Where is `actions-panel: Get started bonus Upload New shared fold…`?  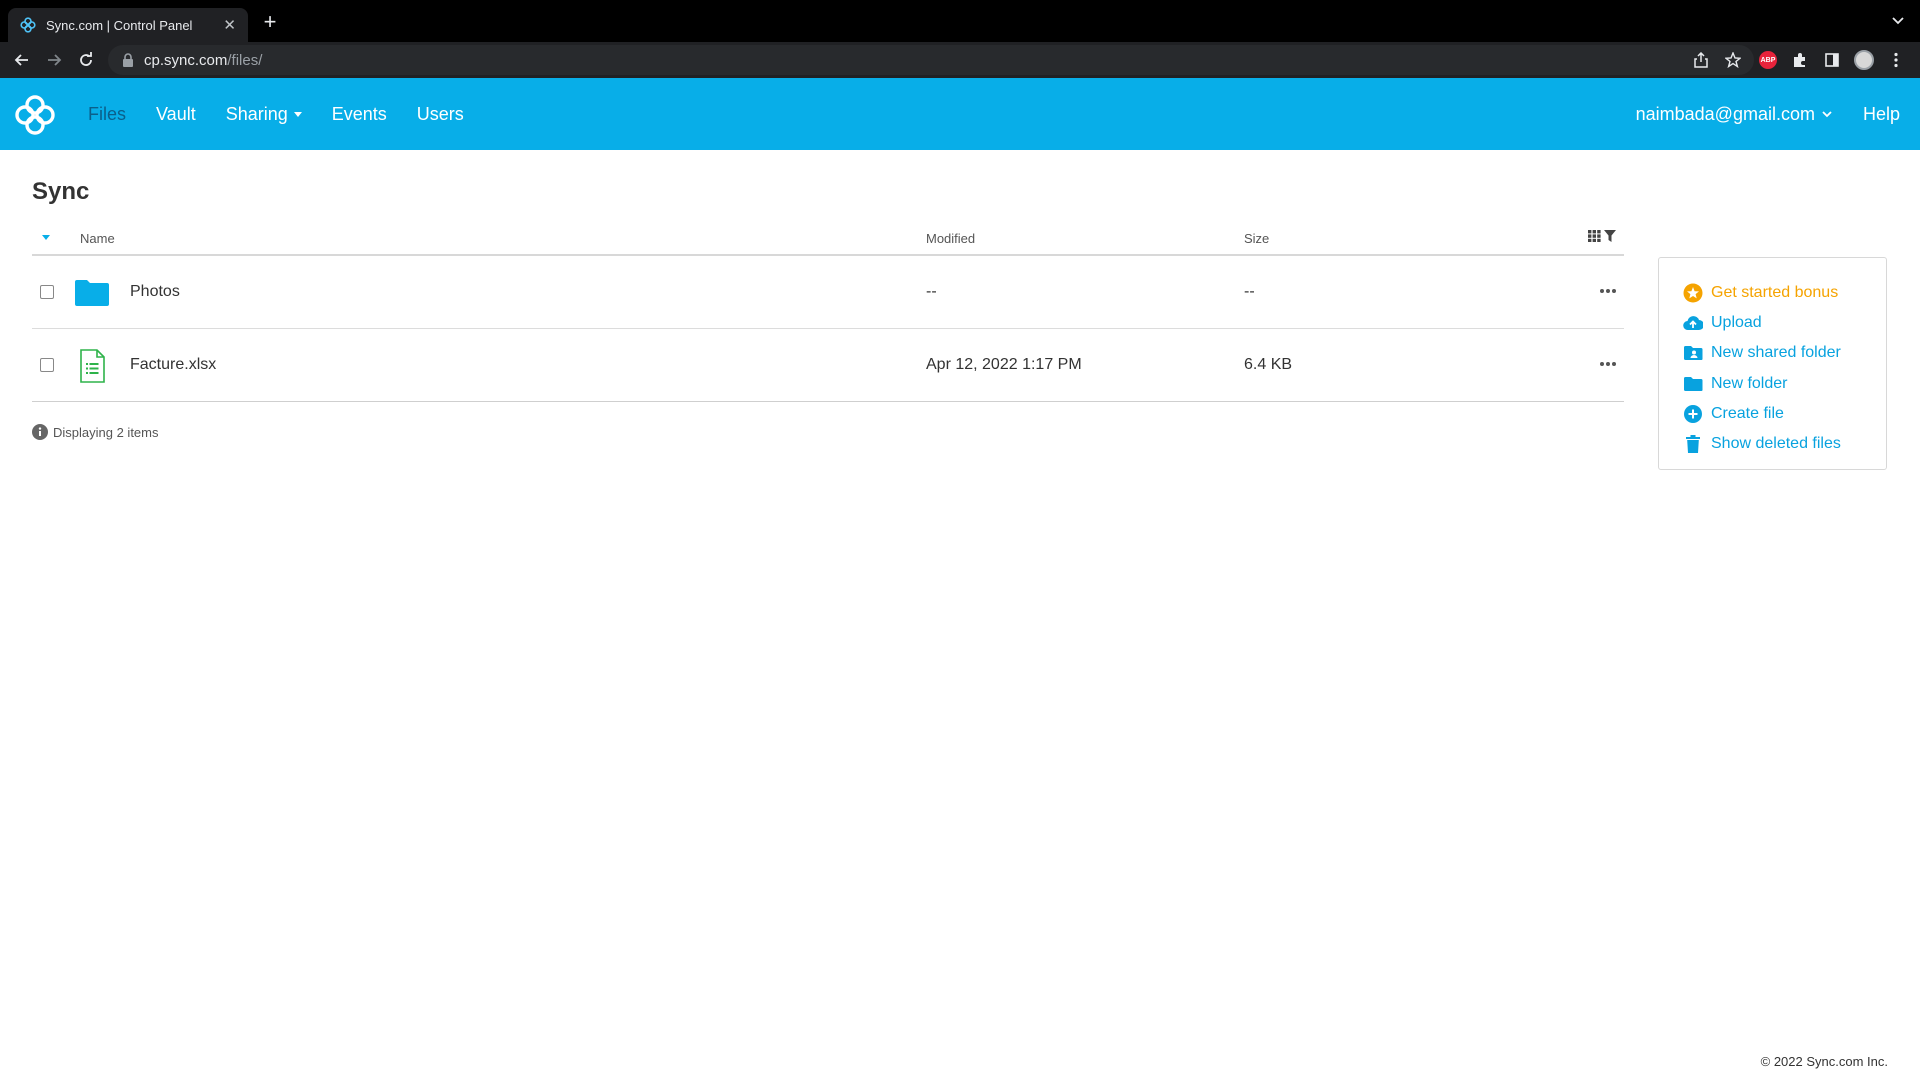 actions-panel: Get started bonus Upload New shared fold… is located at coordinates (1772, 363).